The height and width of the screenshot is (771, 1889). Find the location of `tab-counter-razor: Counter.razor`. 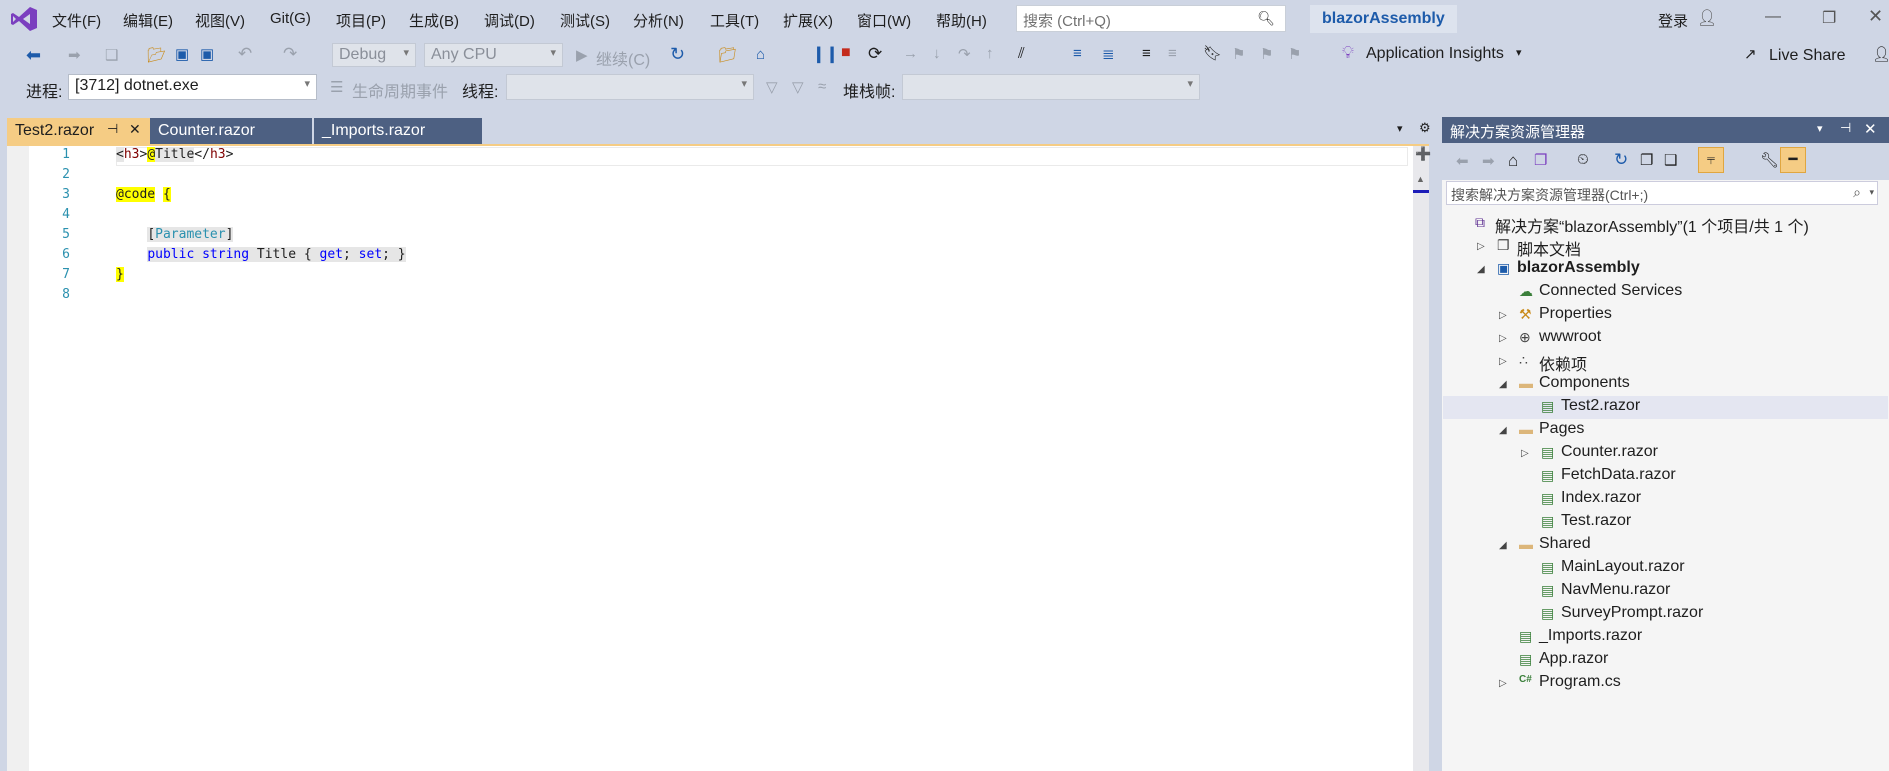

tab-counter-razor: Counter.razor is located at coordinates (231, 131).